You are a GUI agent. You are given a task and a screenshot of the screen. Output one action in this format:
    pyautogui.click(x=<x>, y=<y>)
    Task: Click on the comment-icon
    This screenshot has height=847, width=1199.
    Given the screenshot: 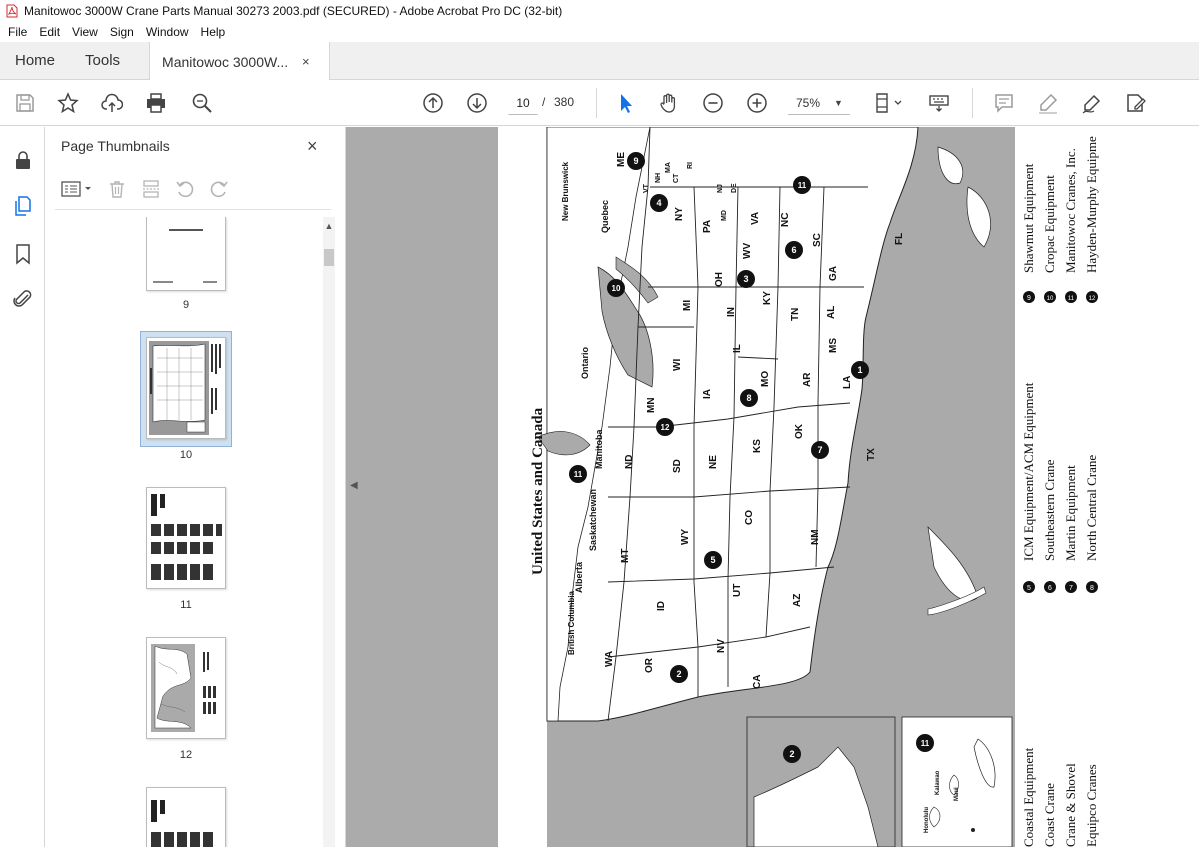 What is the action you would take?
    pyautogui.click(x=1004, y=103)
    